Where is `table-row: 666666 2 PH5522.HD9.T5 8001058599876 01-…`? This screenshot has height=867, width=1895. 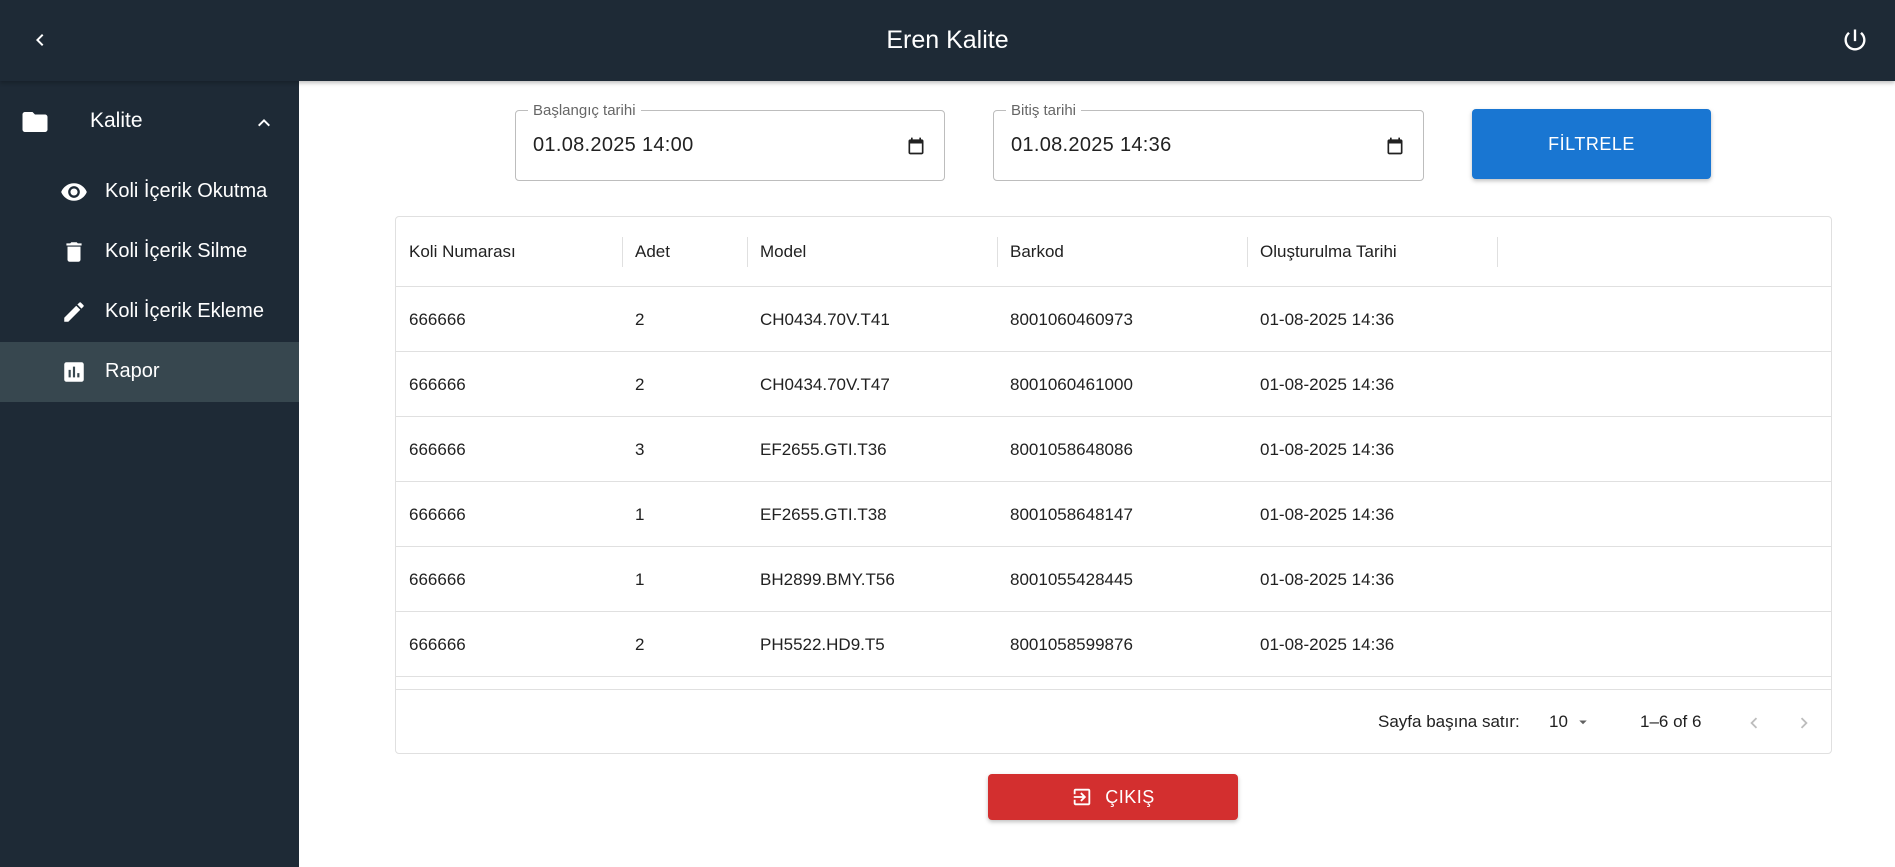 table-row: 666666 2 PH5522.HD9.T5 8001058599876 01-… is located at coordinates (1113, 644).